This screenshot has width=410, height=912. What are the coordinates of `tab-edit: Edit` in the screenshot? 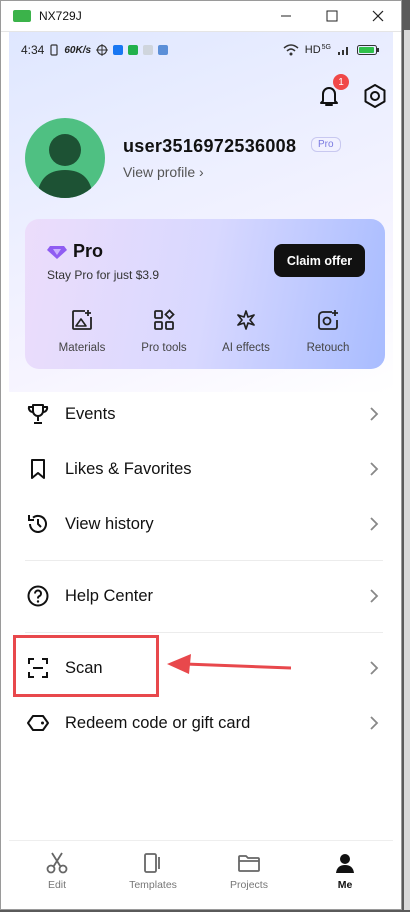 It's located at (57, 871).